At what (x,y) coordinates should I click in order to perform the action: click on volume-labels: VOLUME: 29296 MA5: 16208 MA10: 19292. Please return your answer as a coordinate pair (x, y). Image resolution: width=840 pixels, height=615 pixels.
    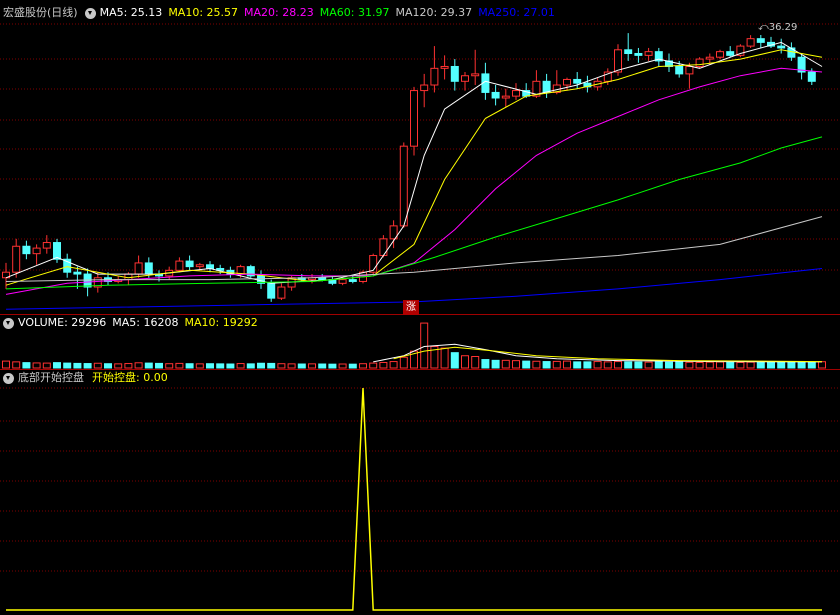
    Looking at the image, I should click on (141, 323).